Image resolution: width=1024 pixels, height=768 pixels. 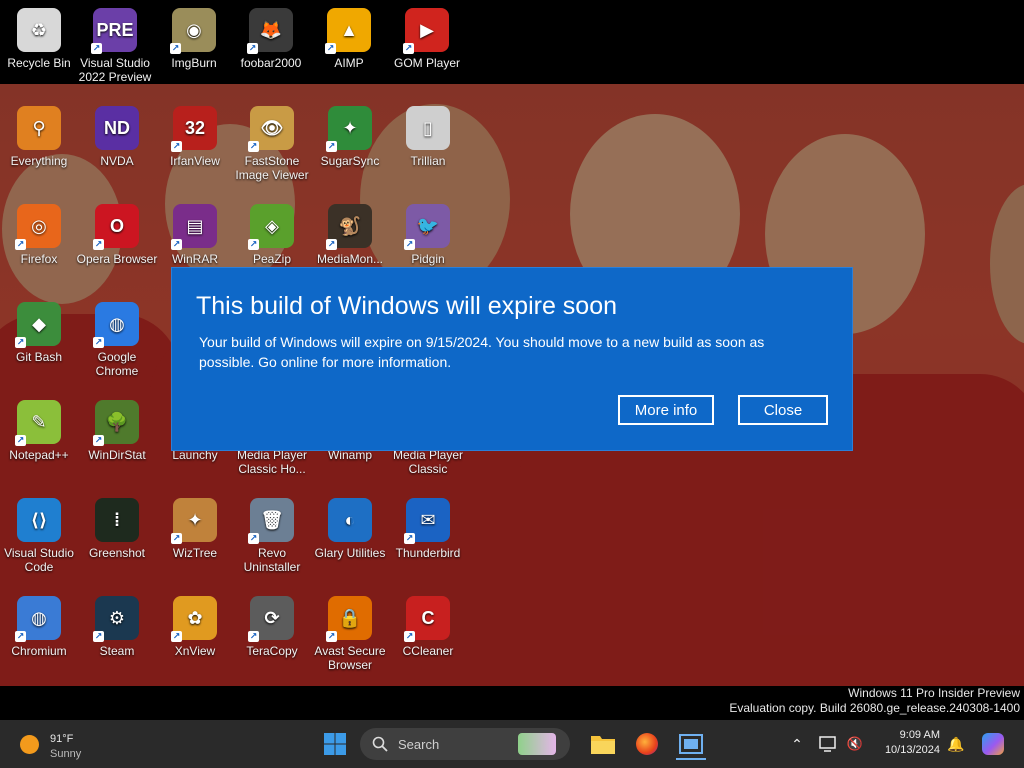 What do you see at coordinates (193, 31) in the screenshot?
I see `imgburn-icon: ◉ ↗` at bounding box center [193, 31].